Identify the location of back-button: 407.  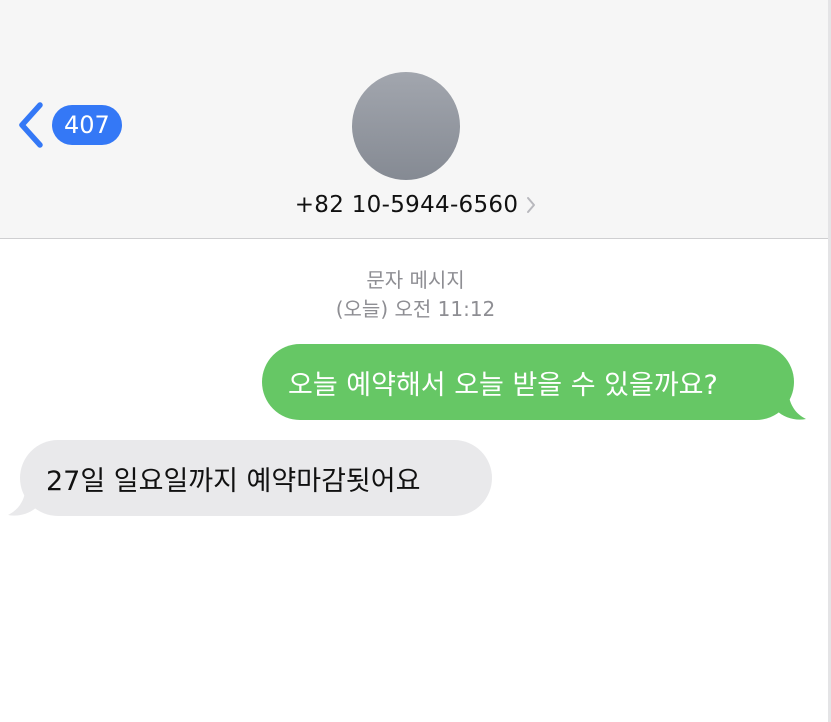
(76, 125).